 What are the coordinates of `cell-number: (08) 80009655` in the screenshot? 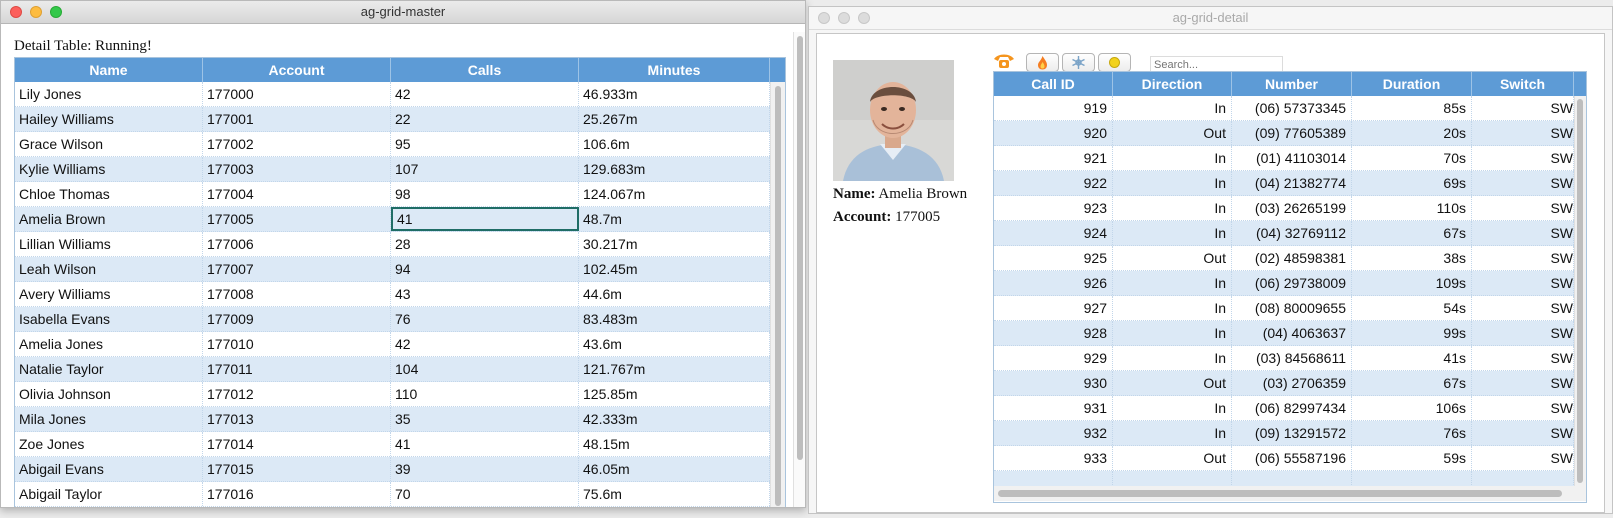 It's located at (1292, 308).